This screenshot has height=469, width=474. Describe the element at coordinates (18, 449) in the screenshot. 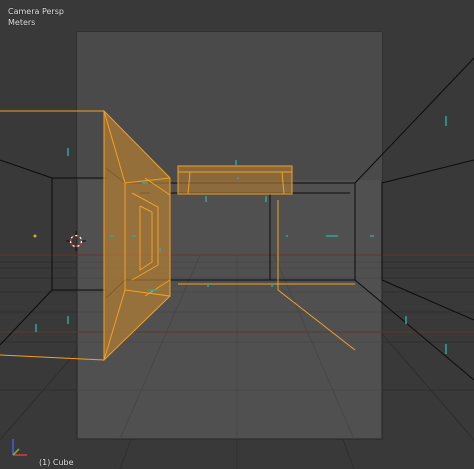

I see `axis-gizmo-icon` at that location.